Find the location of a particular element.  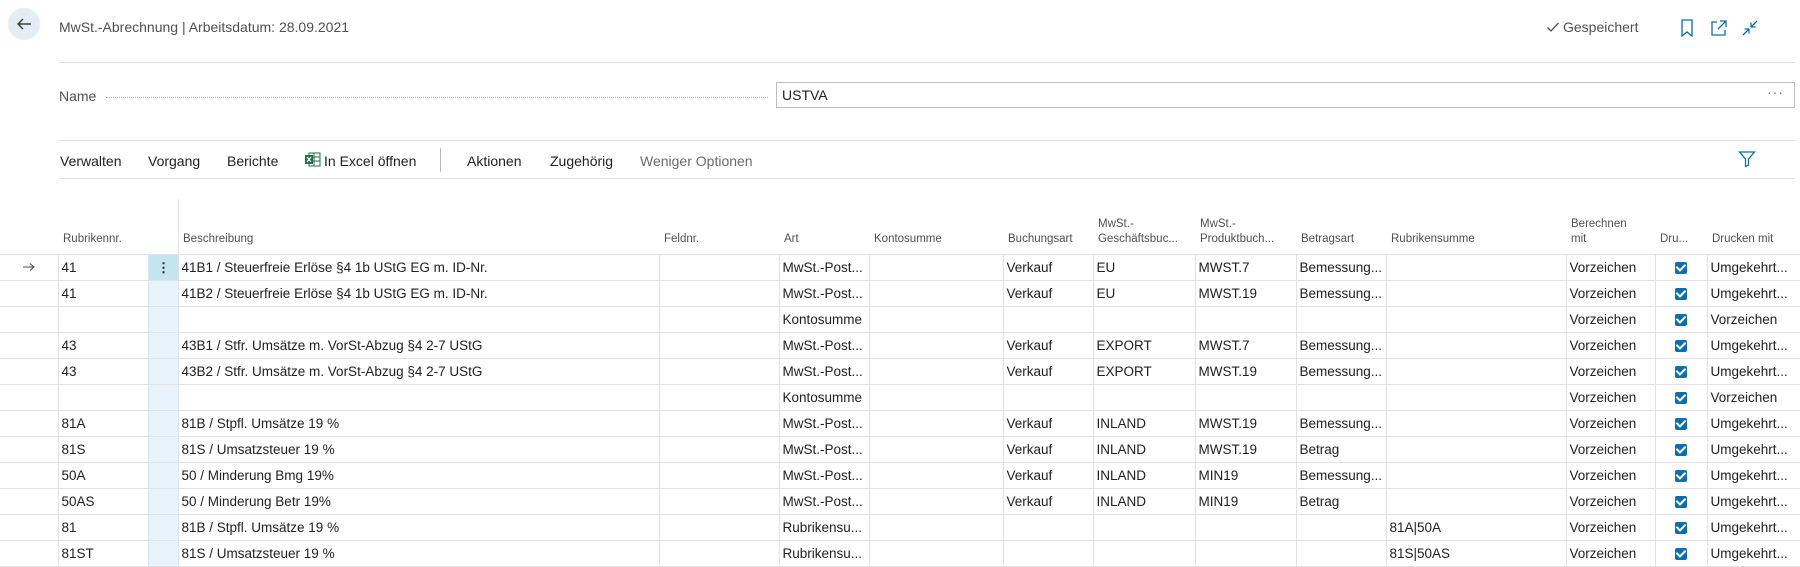

cell-geschaeftsbuchungsgruppe: EU is located at coordinates (1144, 267).